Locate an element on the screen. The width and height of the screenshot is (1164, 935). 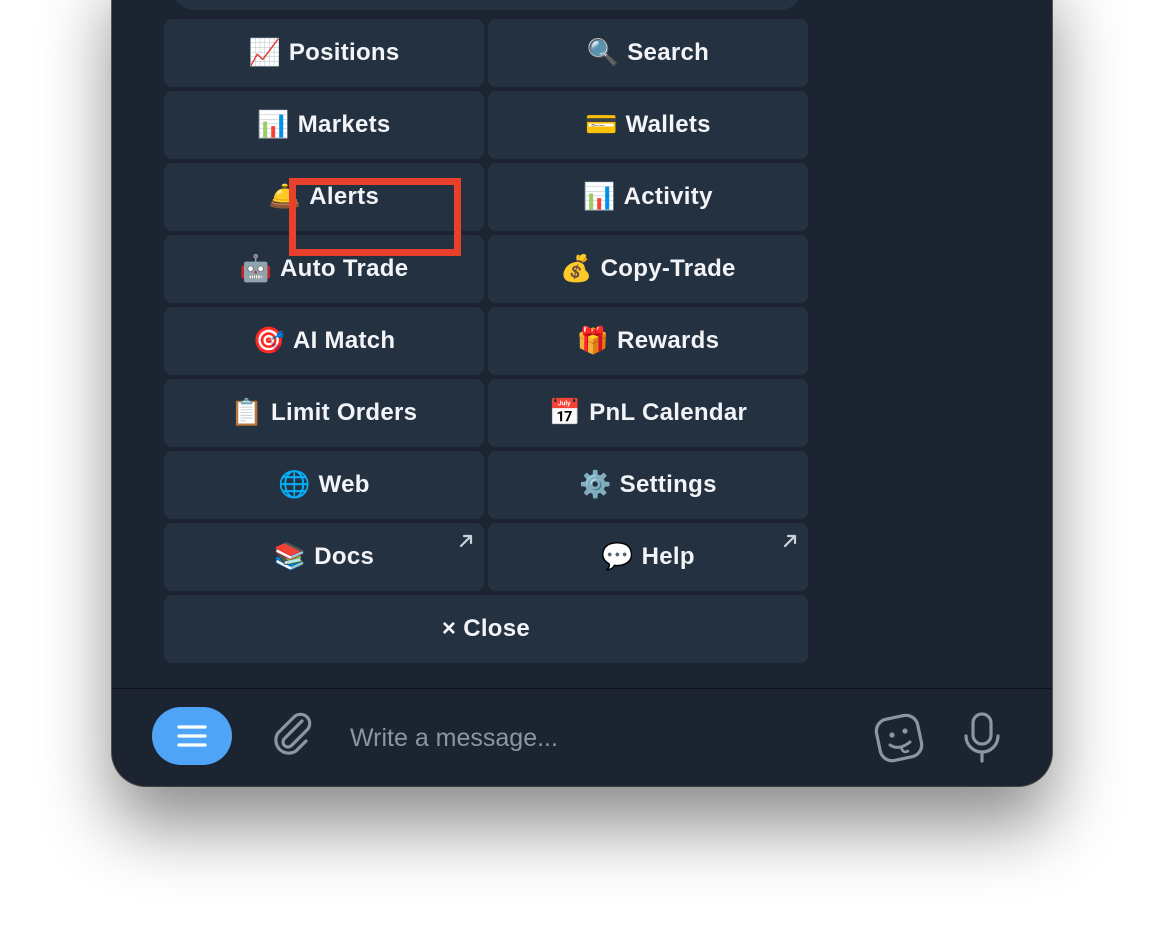
keyboard-button-ai-match: 🎯 AI Match is located at coordinates (324, 341).